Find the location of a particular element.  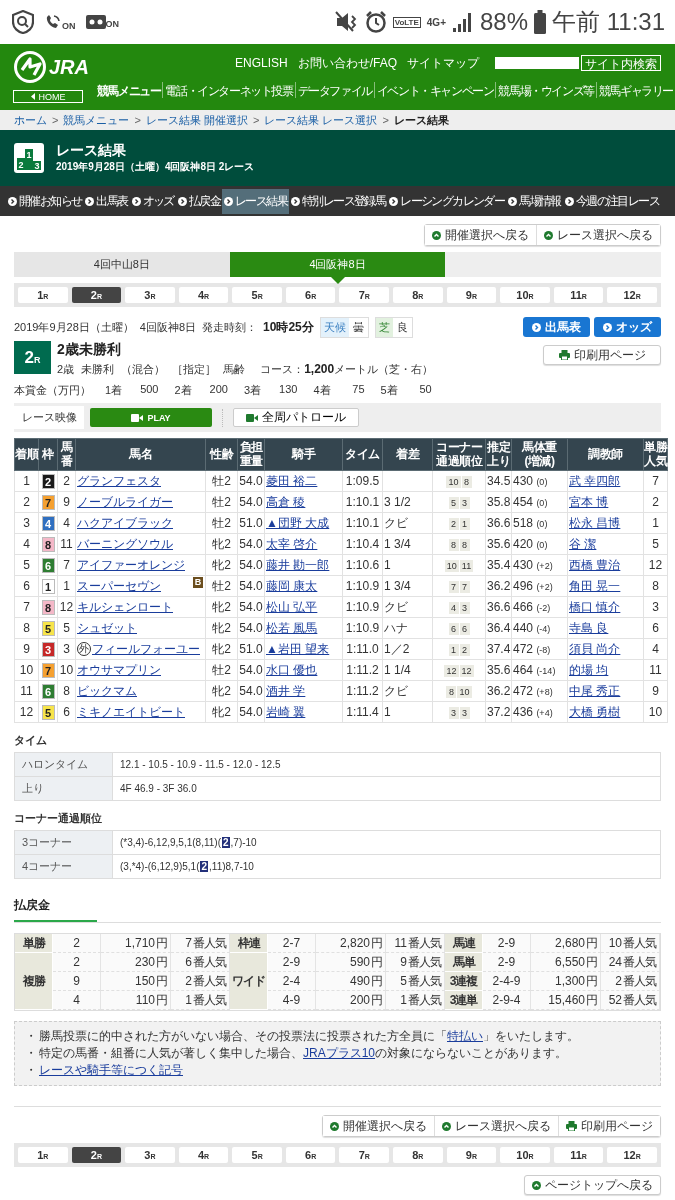

corner-position: 2 is located at coordinates (453, 524).